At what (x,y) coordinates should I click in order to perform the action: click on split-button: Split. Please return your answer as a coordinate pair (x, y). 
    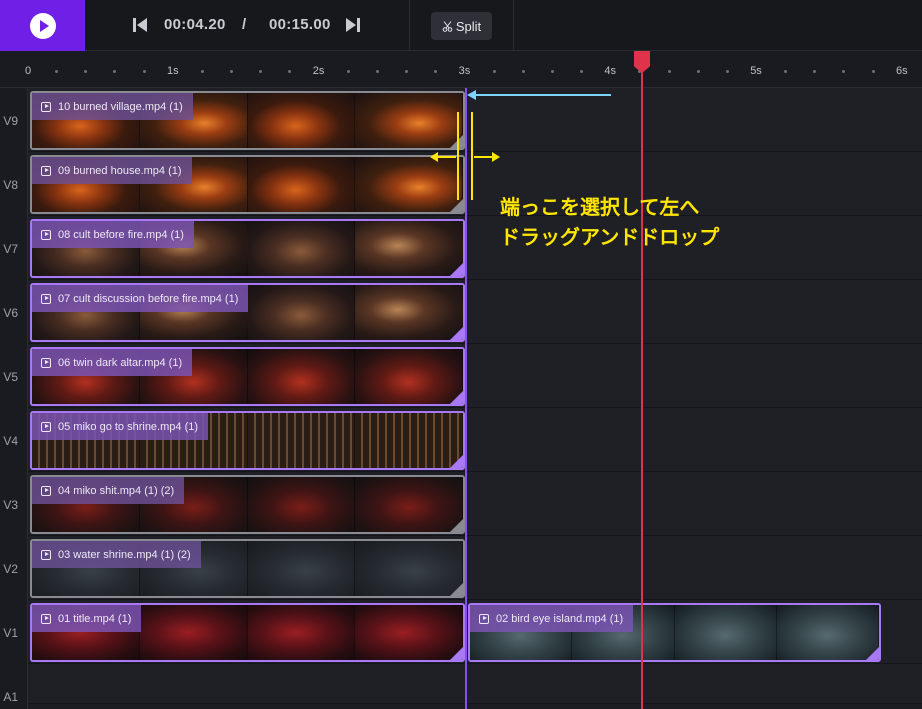
    Looking at the image, I should click on (461, 26).